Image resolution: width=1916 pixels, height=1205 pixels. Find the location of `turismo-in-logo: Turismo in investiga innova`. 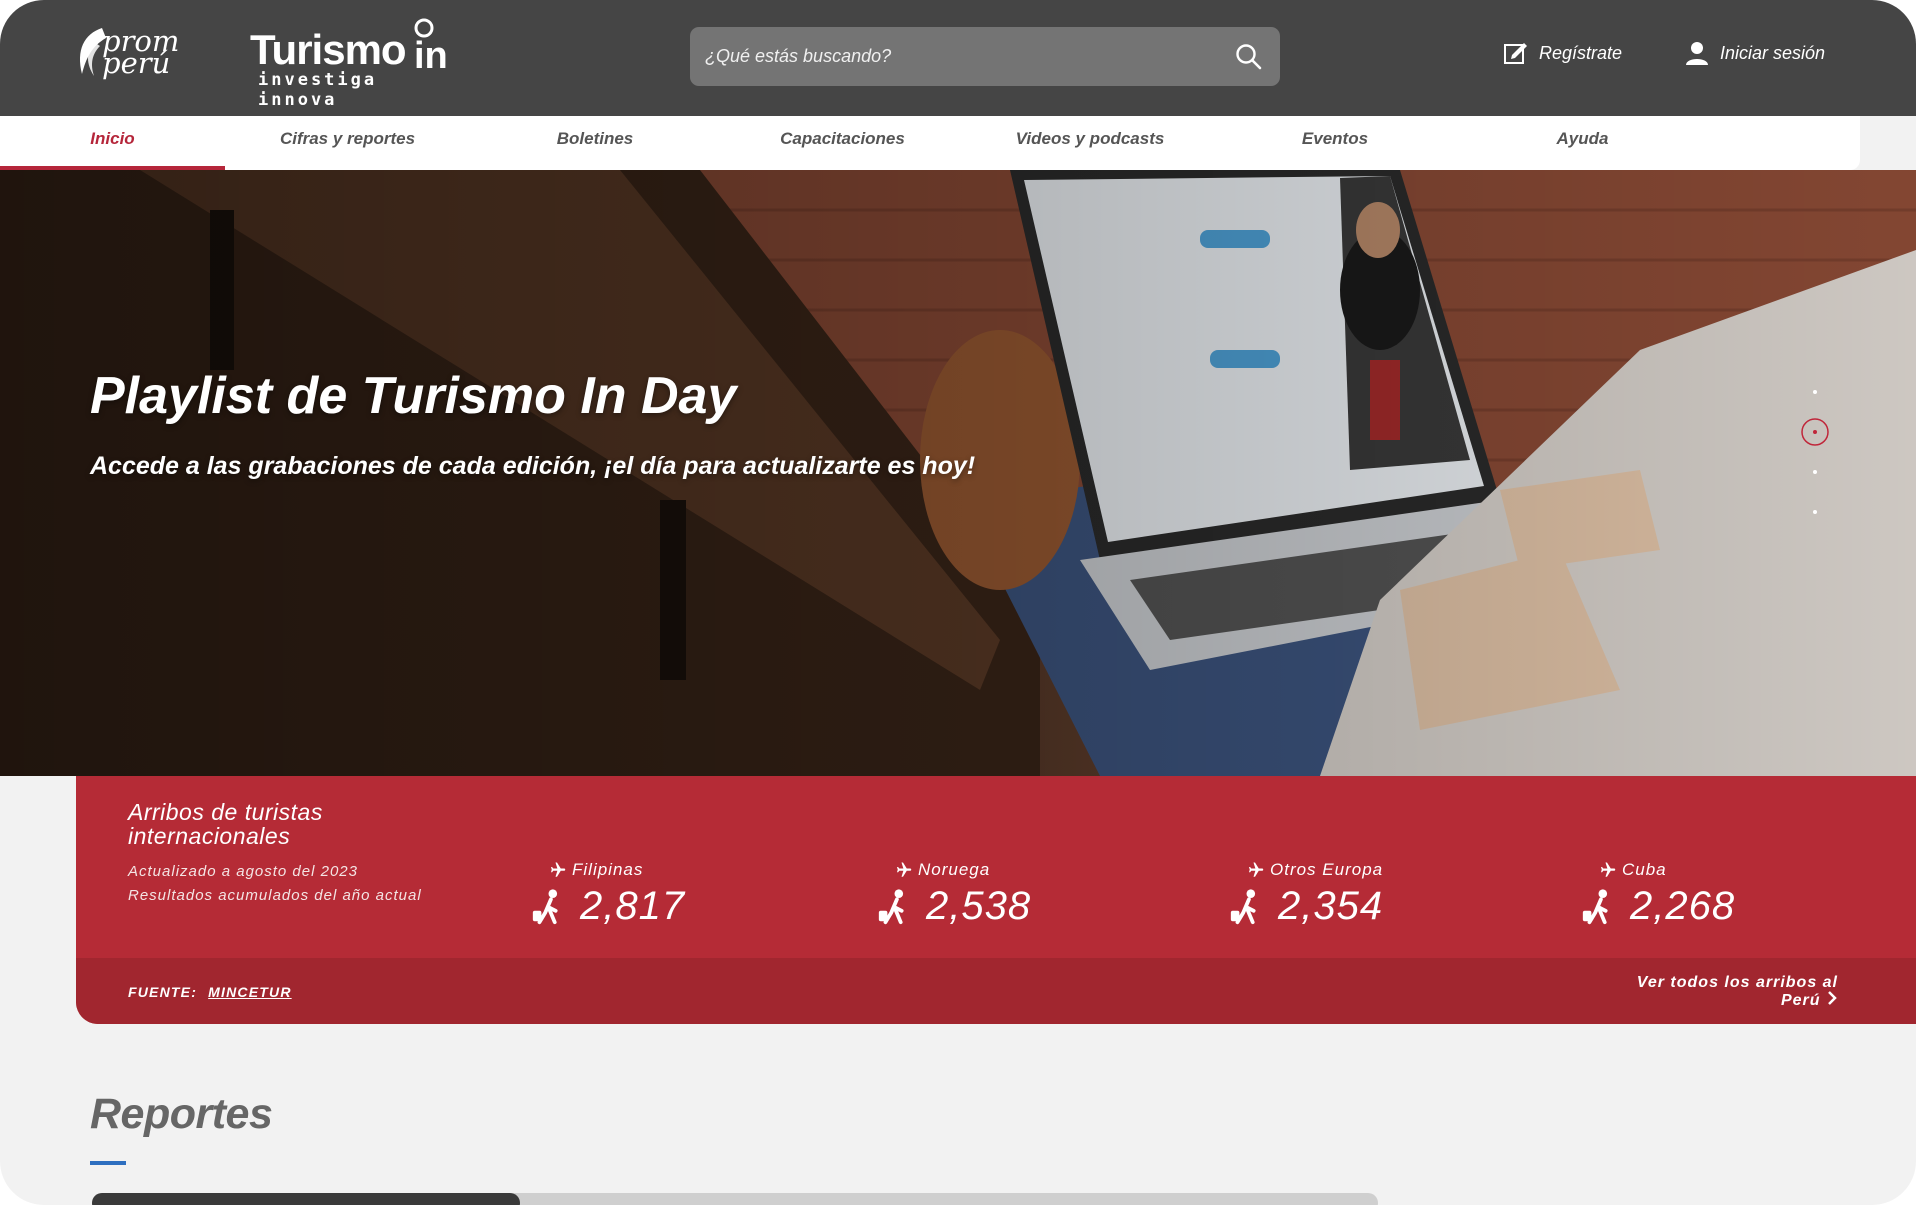

turismo-in-logo: Turismo in investiga innova is located at coordinates (357, 64).